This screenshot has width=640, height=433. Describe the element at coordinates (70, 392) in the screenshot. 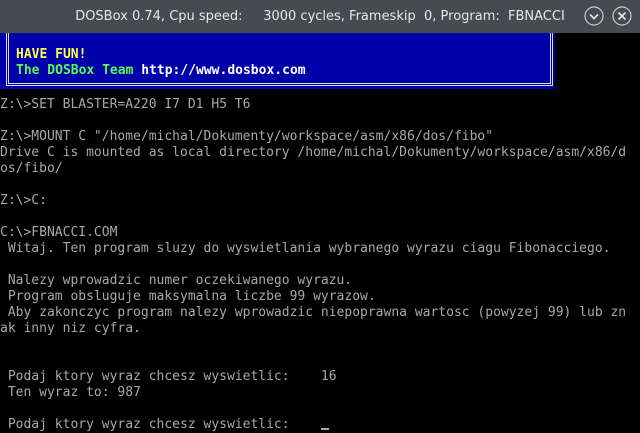

I see `terminal-line: Ten wyraz to: 987` at that location.